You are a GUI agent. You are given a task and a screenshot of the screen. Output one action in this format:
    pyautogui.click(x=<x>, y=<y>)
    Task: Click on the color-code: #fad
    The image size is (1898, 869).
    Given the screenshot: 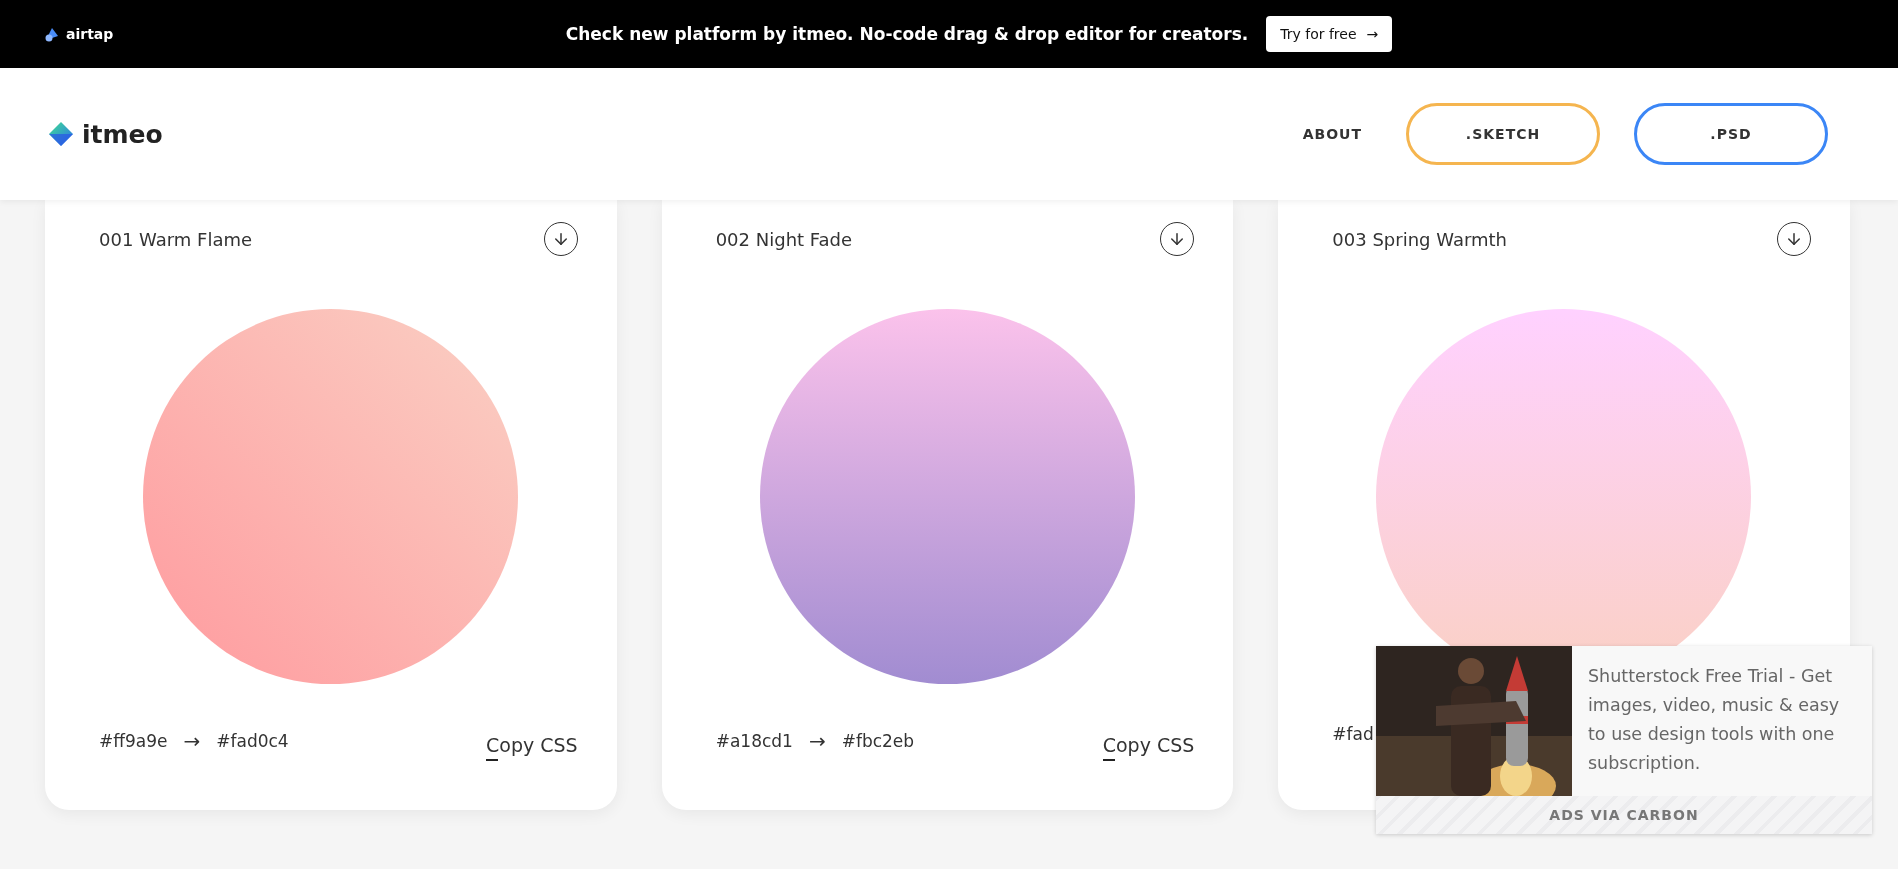 What is the action you would take?
    pyautogui.click(x=1353, y=734)
    